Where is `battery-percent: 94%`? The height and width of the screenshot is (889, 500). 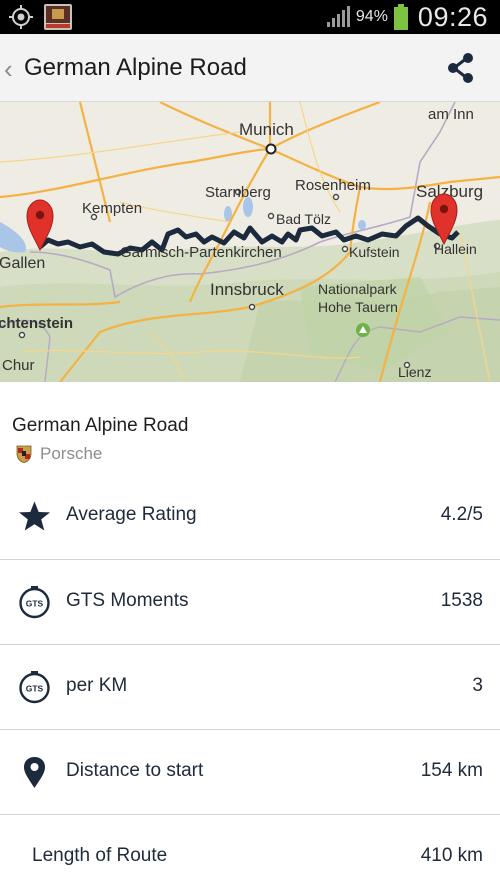
battery-percent: 94% is located at coordinates (371, 16).